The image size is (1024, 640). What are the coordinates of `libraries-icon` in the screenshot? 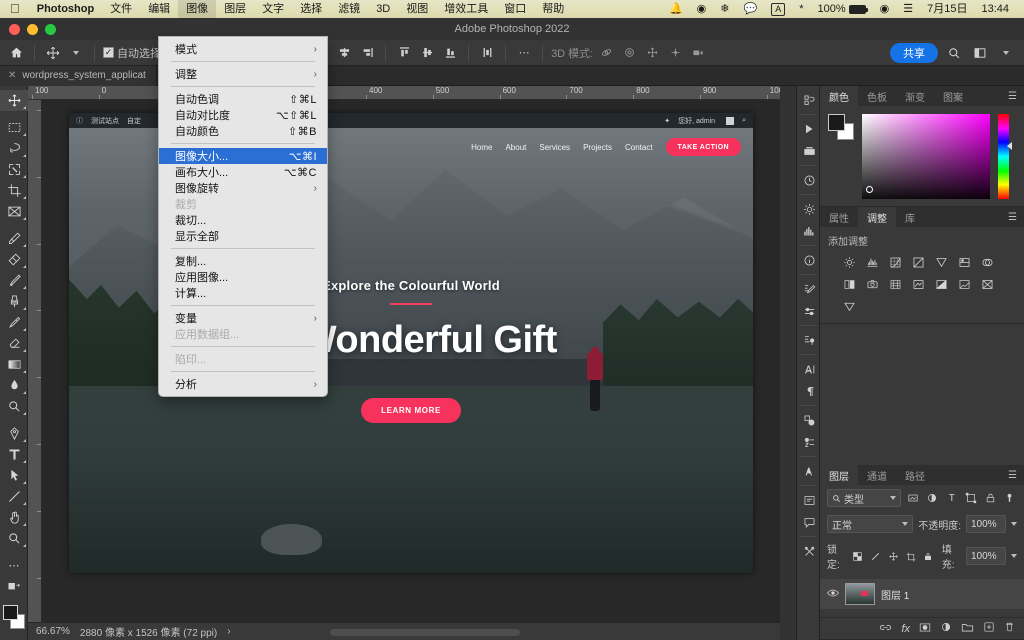 It's located at (809, 151).